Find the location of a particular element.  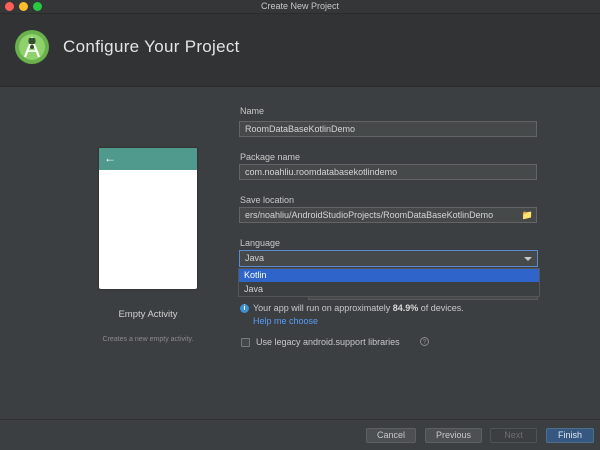

language-option-kotlin: Kotlin is located at coordinates (389, 275).